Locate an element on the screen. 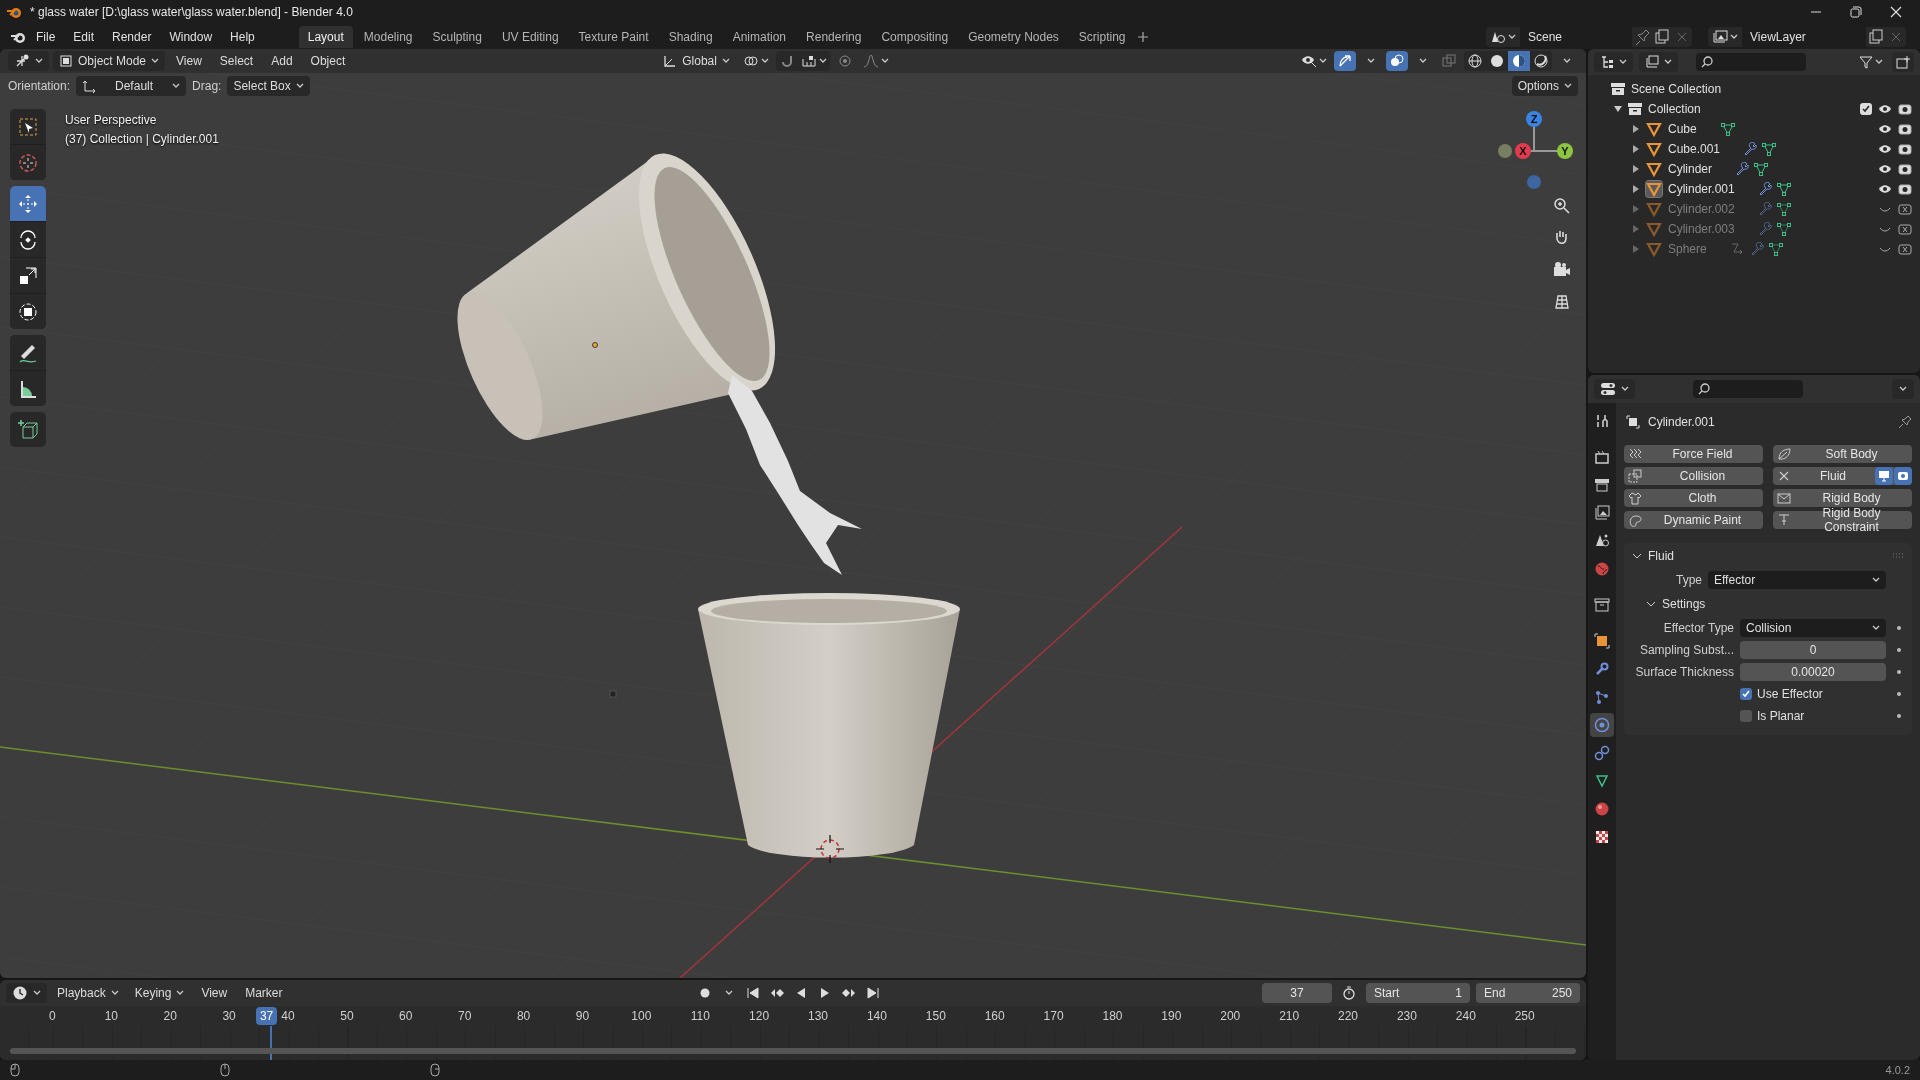 The image size is (1920, 1080). frame-number: 140 is located at coordinates (876, 1016).